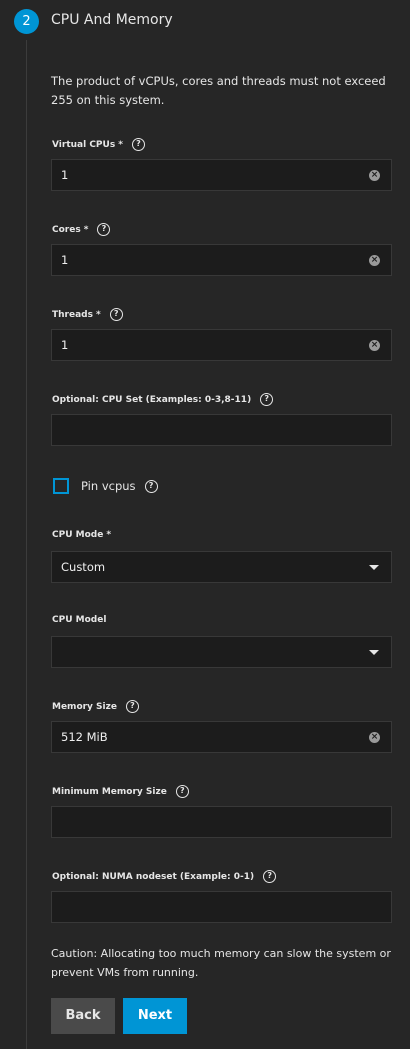  What do you see at coordinates (84, 737) in the screenshot?
I see `memory-size-value: 512 MiB` at bounding box center [84, 737].